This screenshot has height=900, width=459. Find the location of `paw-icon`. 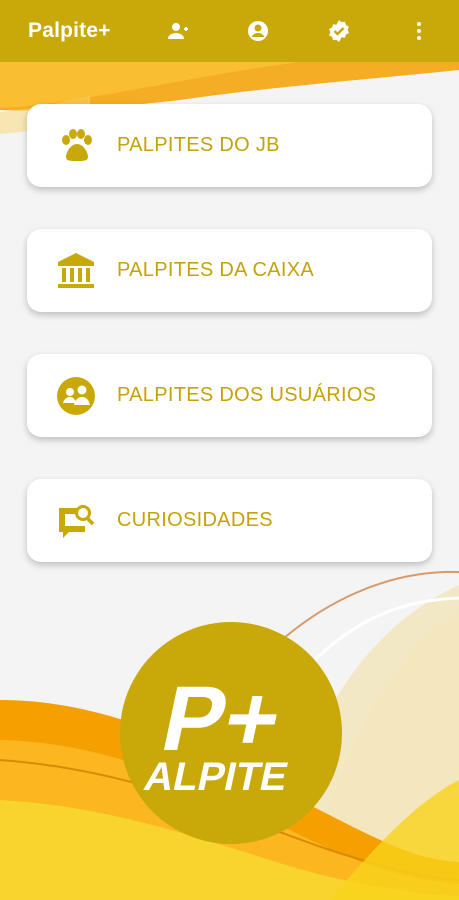

paw-icon is located at coordinates (76, 146).